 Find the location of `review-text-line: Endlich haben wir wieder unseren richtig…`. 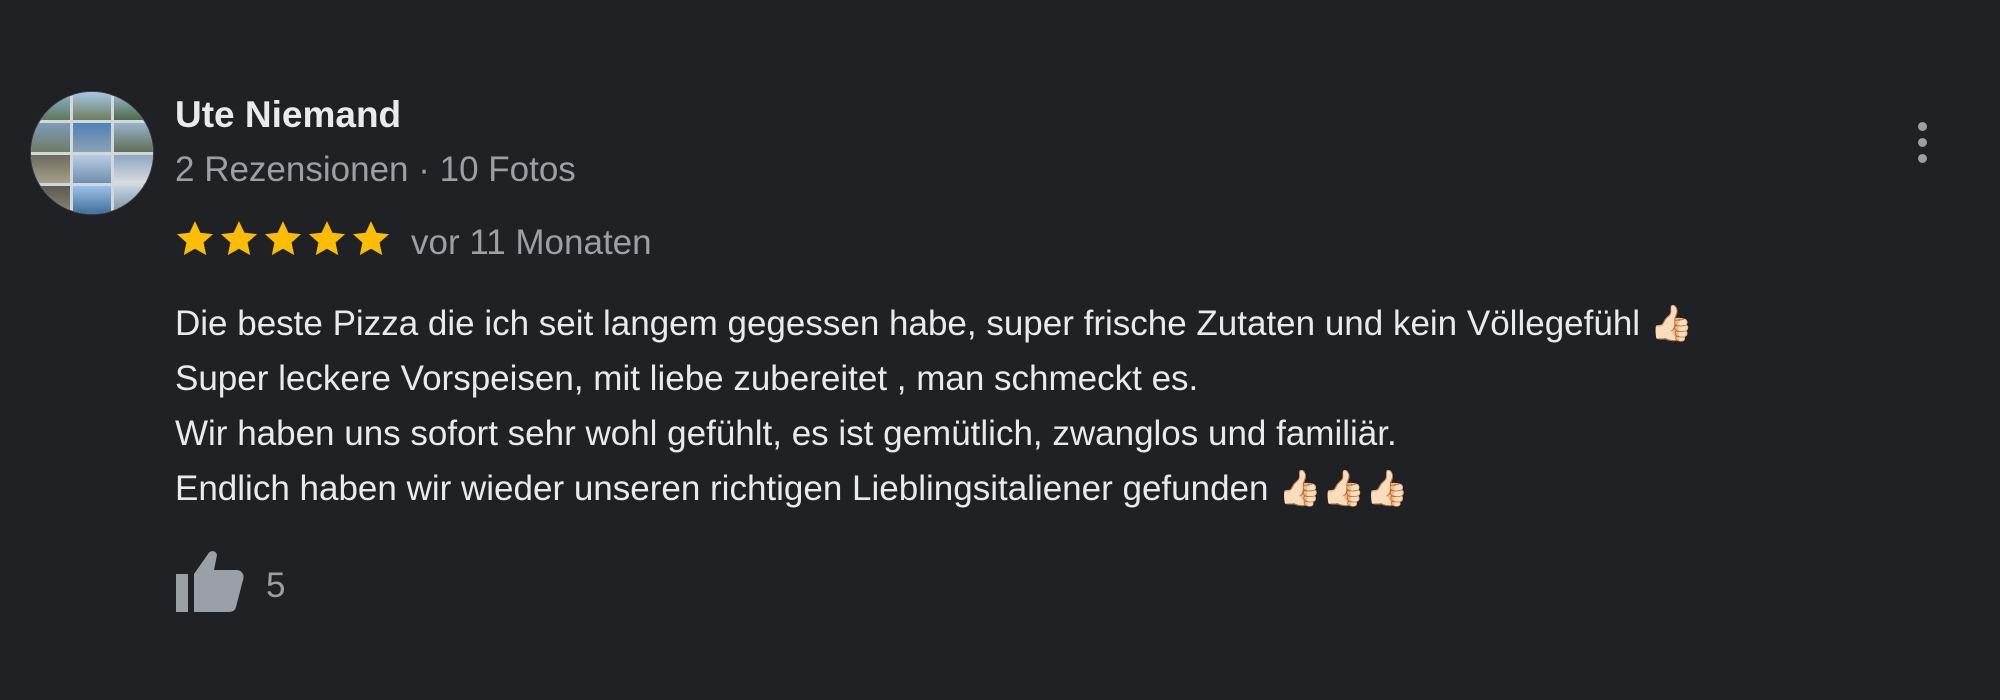

review-text-line: Endlich haben wir wieder unseren richtig… is located at coordinates (792, 488).